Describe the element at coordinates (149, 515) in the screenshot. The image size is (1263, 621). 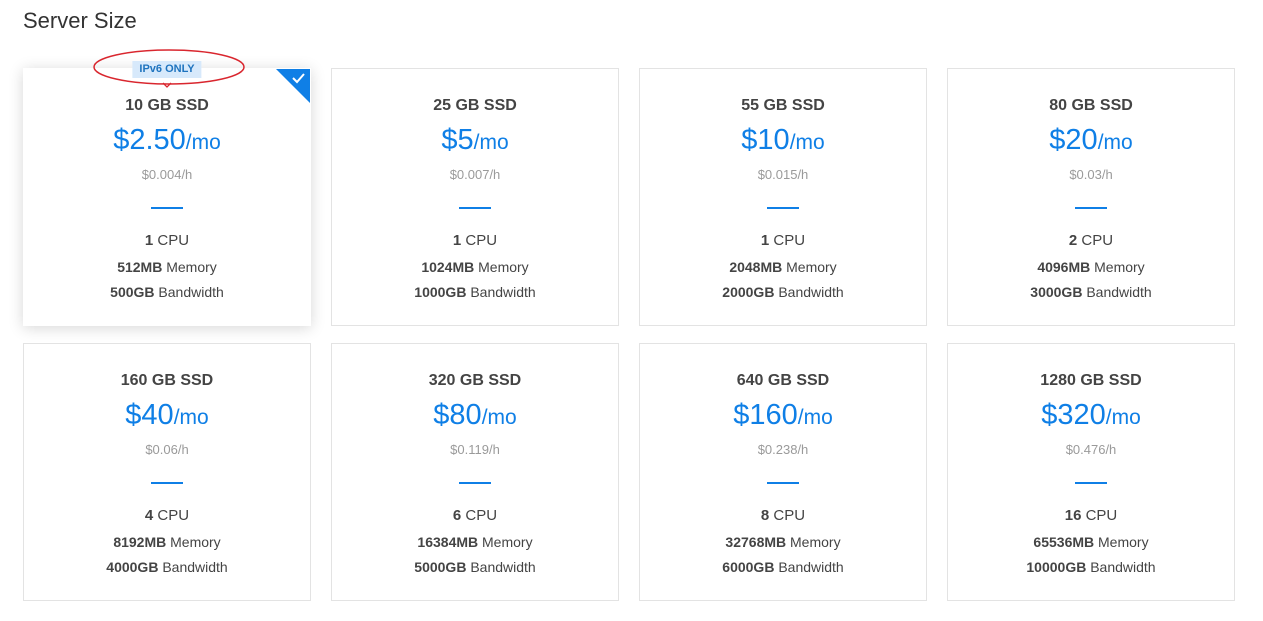
I see `cpu-count: 4` at that location.